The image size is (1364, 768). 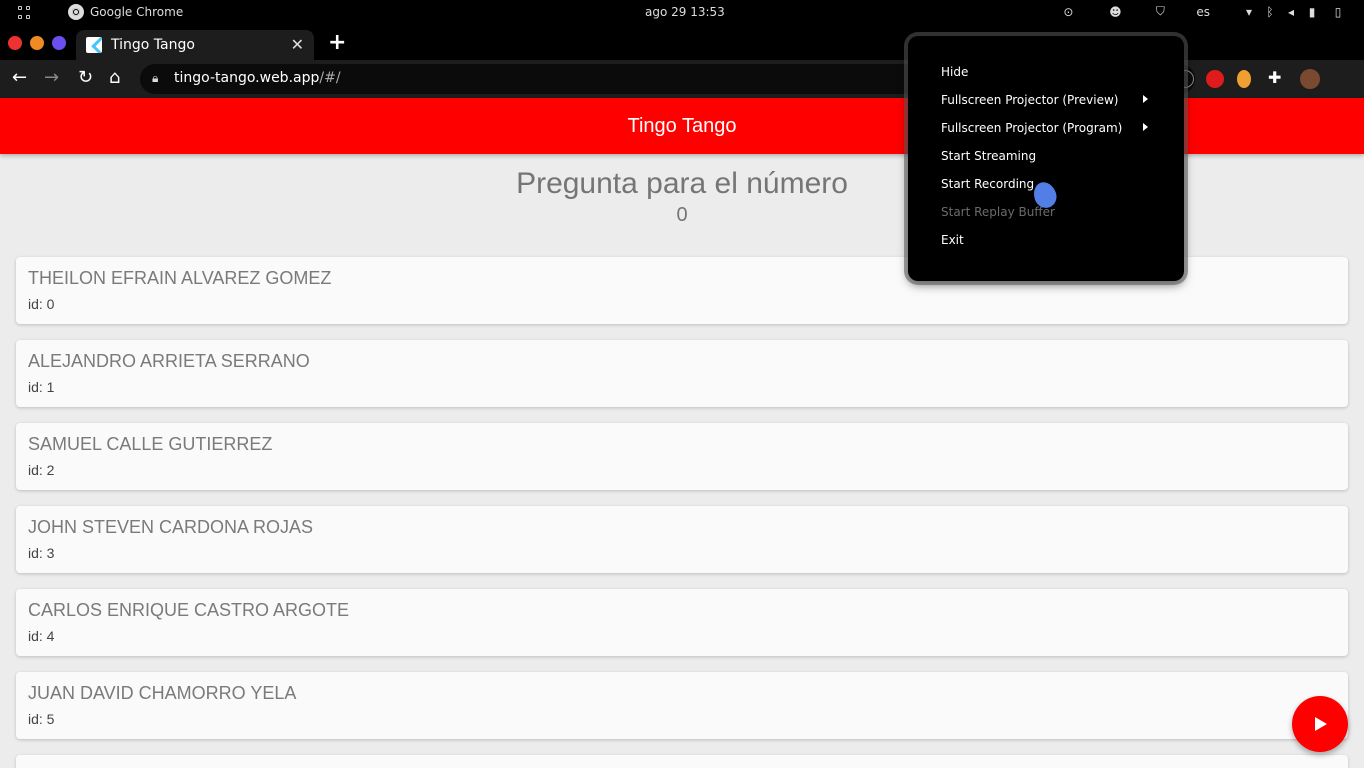 What do you see at coordinates (1338, 12) in the screenshot?
I see `battery-icon: ▯` at bounding box center [1338, 12].